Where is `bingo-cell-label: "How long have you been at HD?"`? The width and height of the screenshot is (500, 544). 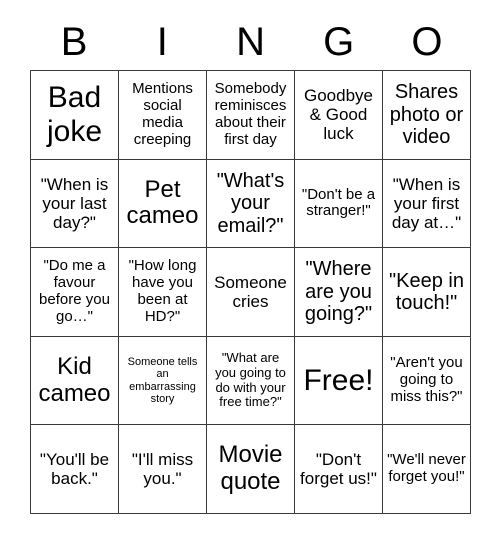
bingo-cell-label: "How long have you been at HD?" is located at coordinates (162, 291).